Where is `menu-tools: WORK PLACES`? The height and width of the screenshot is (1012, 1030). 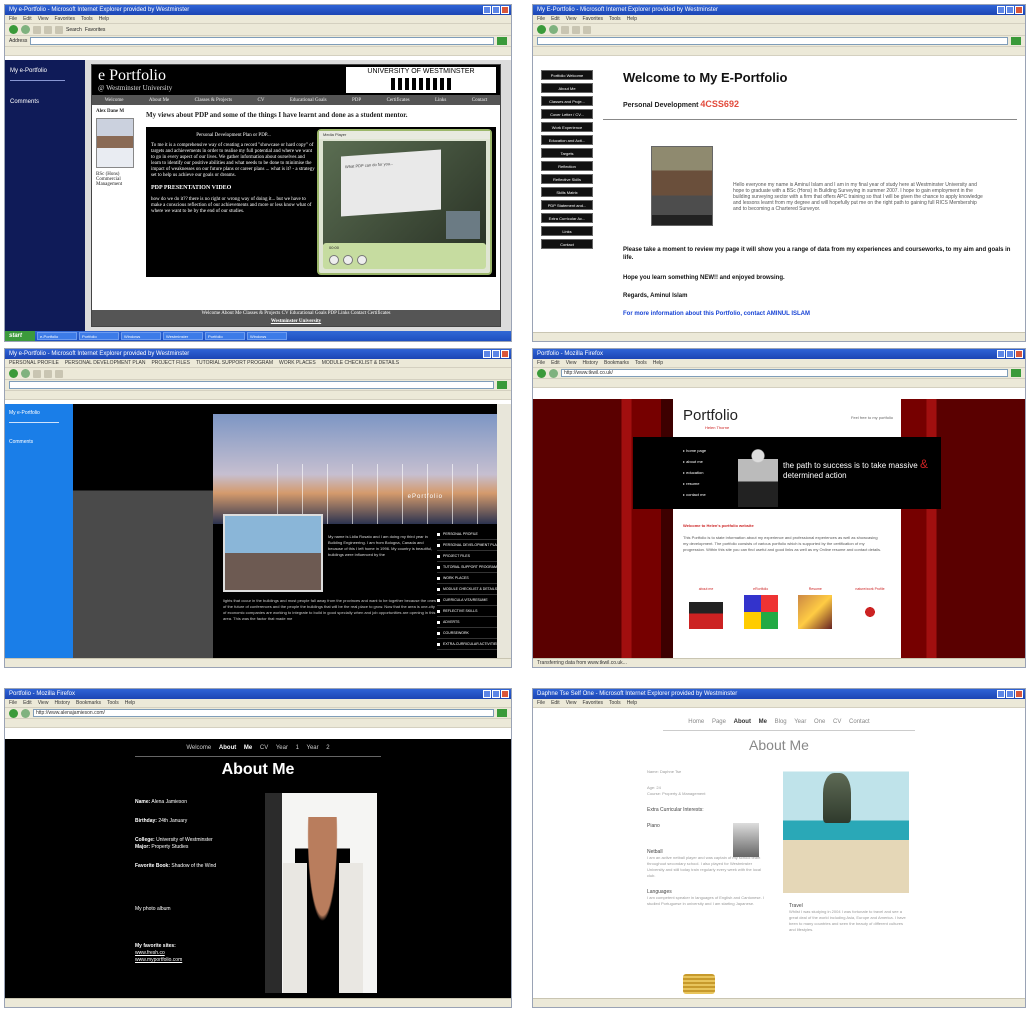
menu-tools: WORK PLACES is located at coordinates (297, 363).